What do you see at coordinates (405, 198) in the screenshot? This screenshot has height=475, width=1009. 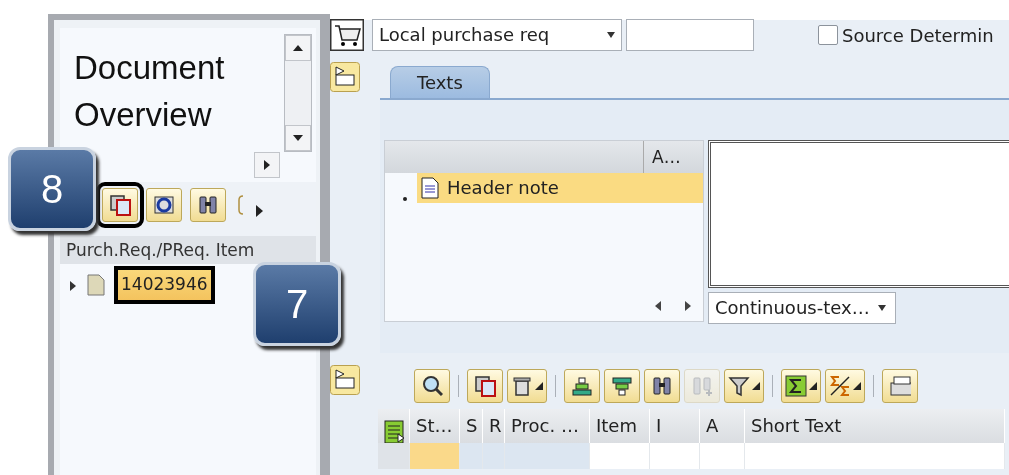 I see `bullet-icon` at bounding box center [405, 198].